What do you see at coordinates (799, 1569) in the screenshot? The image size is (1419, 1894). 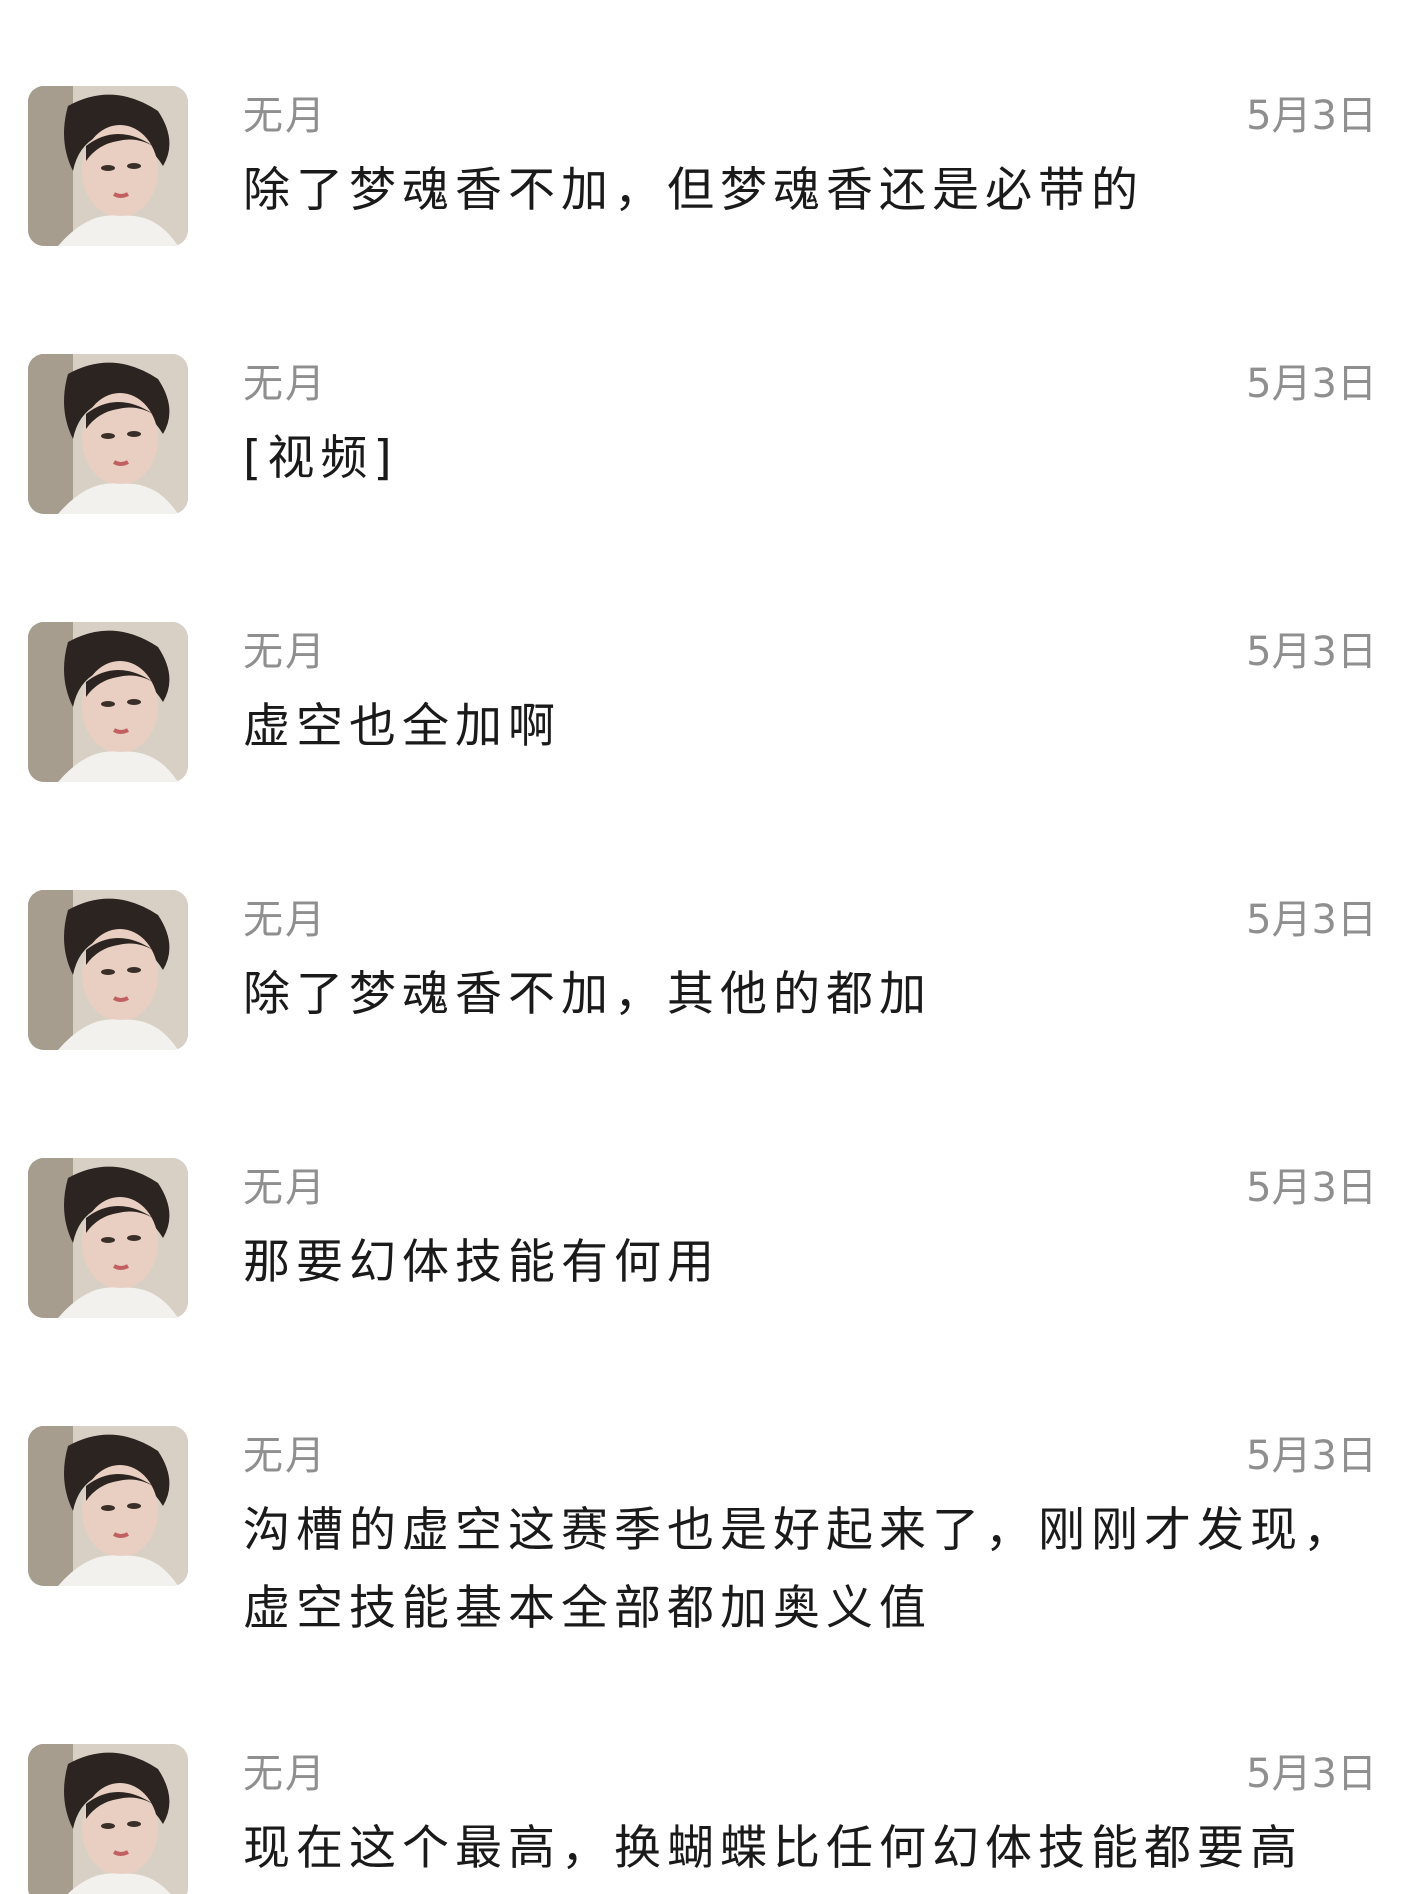 I see `message-text: 沟槽的虚空这赛季也是好起来了，刚刚才发现，虚空技能基本全部都加奥义值` at bounding box center [799, 1569].